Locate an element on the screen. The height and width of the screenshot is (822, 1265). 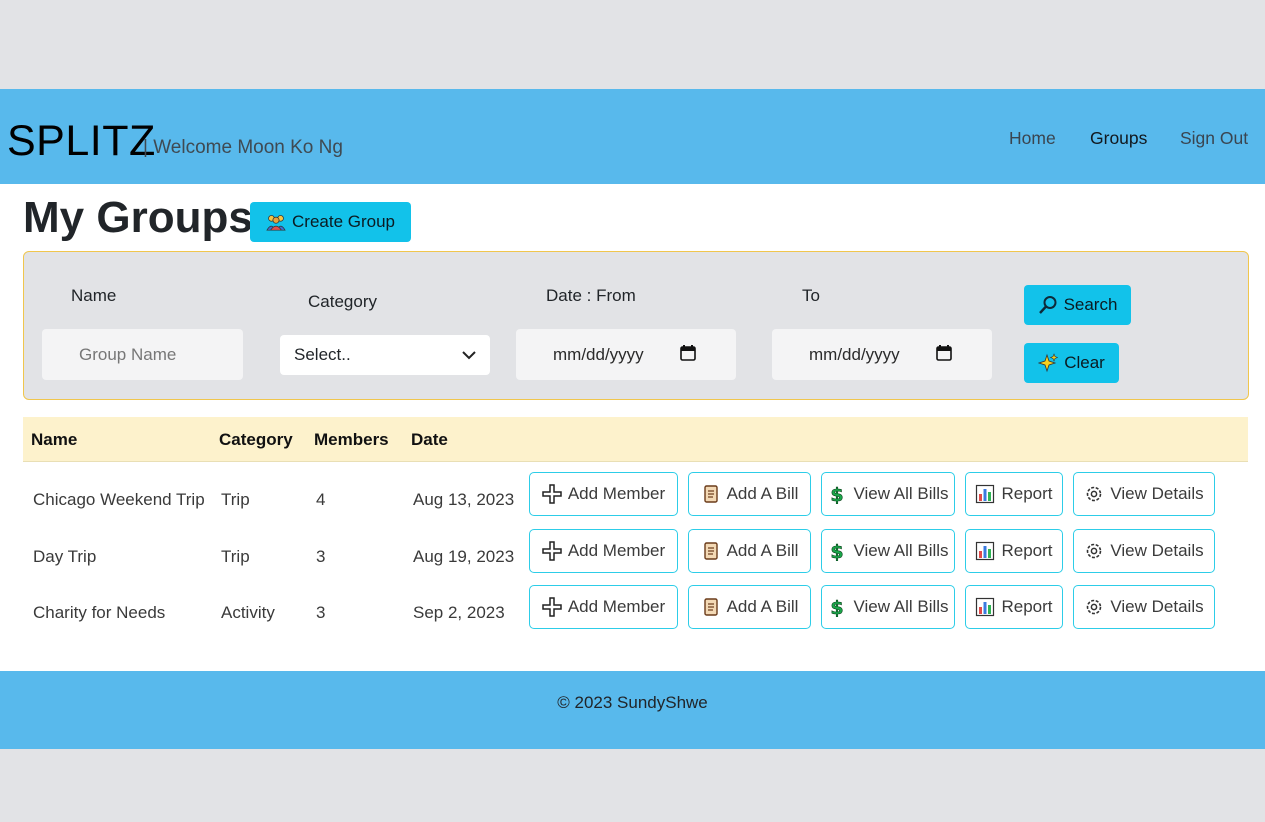
header-members: Members is located at coordinates (351, 439).